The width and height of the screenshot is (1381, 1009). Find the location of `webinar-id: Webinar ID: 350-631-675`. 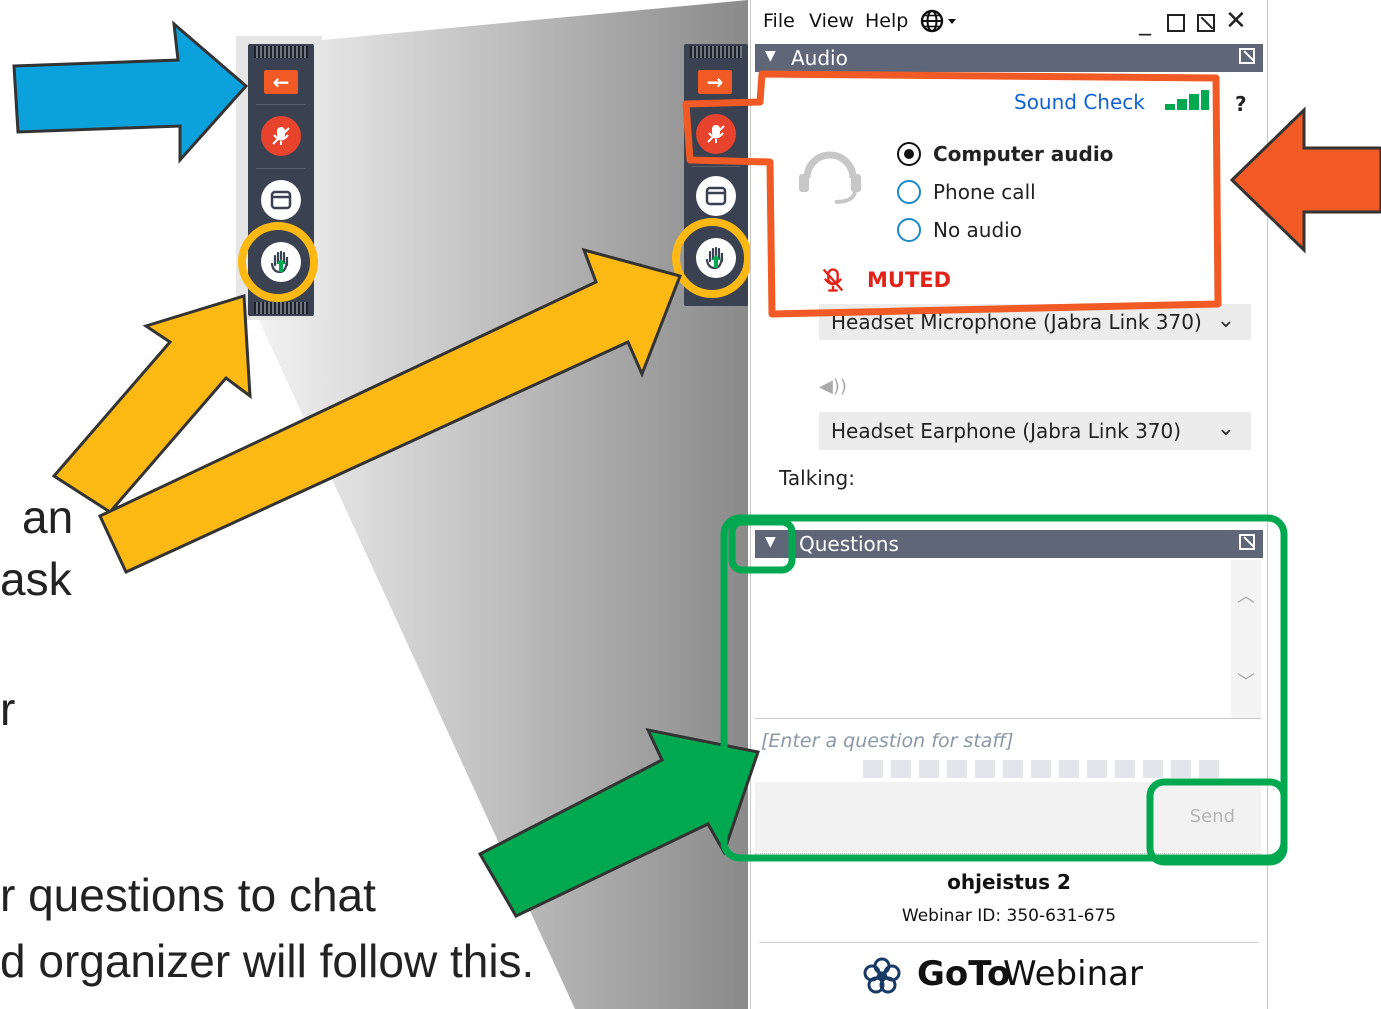

webinar-id: Webinar ID: 350-631-675 is located at coordinates (1009, 916).